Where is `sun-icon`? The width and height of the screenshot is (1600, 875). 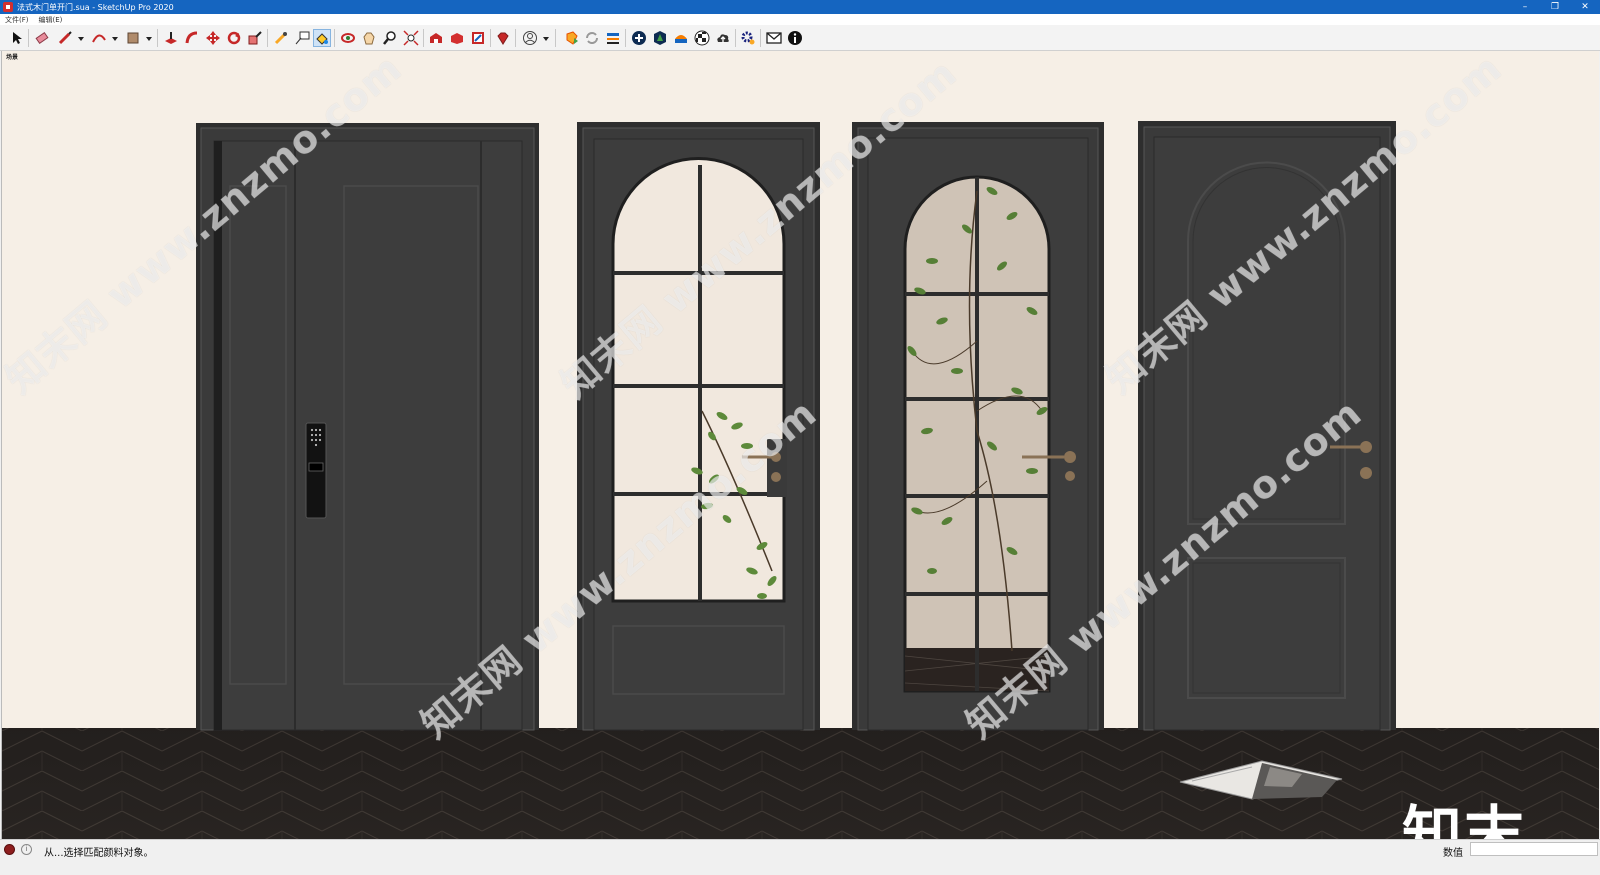
sun-icon is located at coordinates (681, 38).